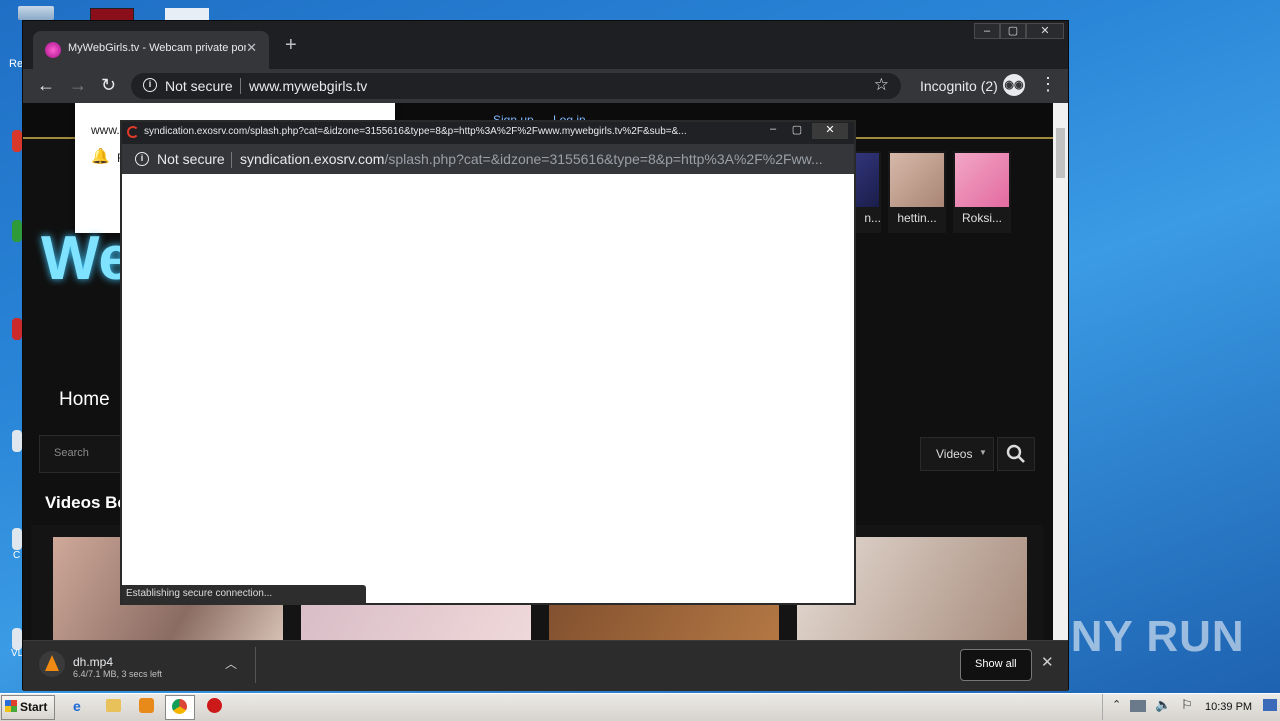 This screenshot has width=1280, height=721. What do you see at coordinates (16, 64) in the screenshot?
I see `desktop-icon-label: Re` at bounding box center [16, 64].